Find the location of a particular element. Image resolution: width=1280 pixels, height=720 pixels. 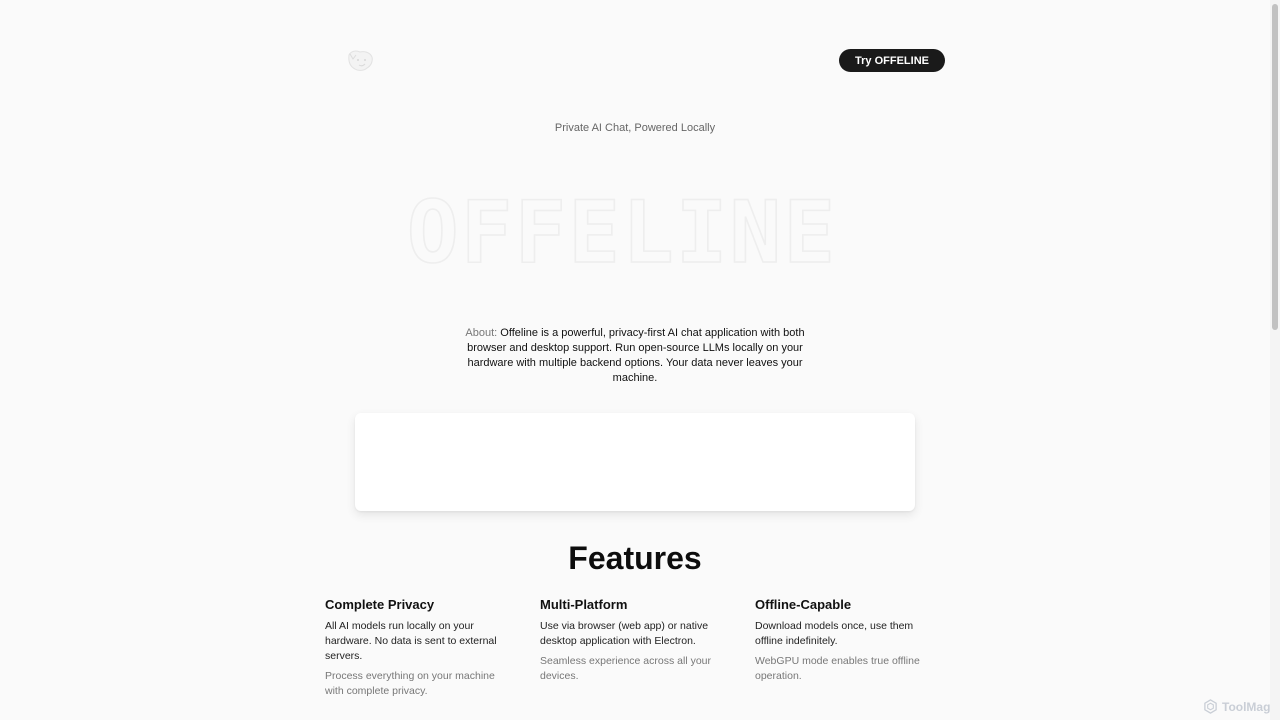

feature-title: Multi-Platform is located at coordinates (584, 604).